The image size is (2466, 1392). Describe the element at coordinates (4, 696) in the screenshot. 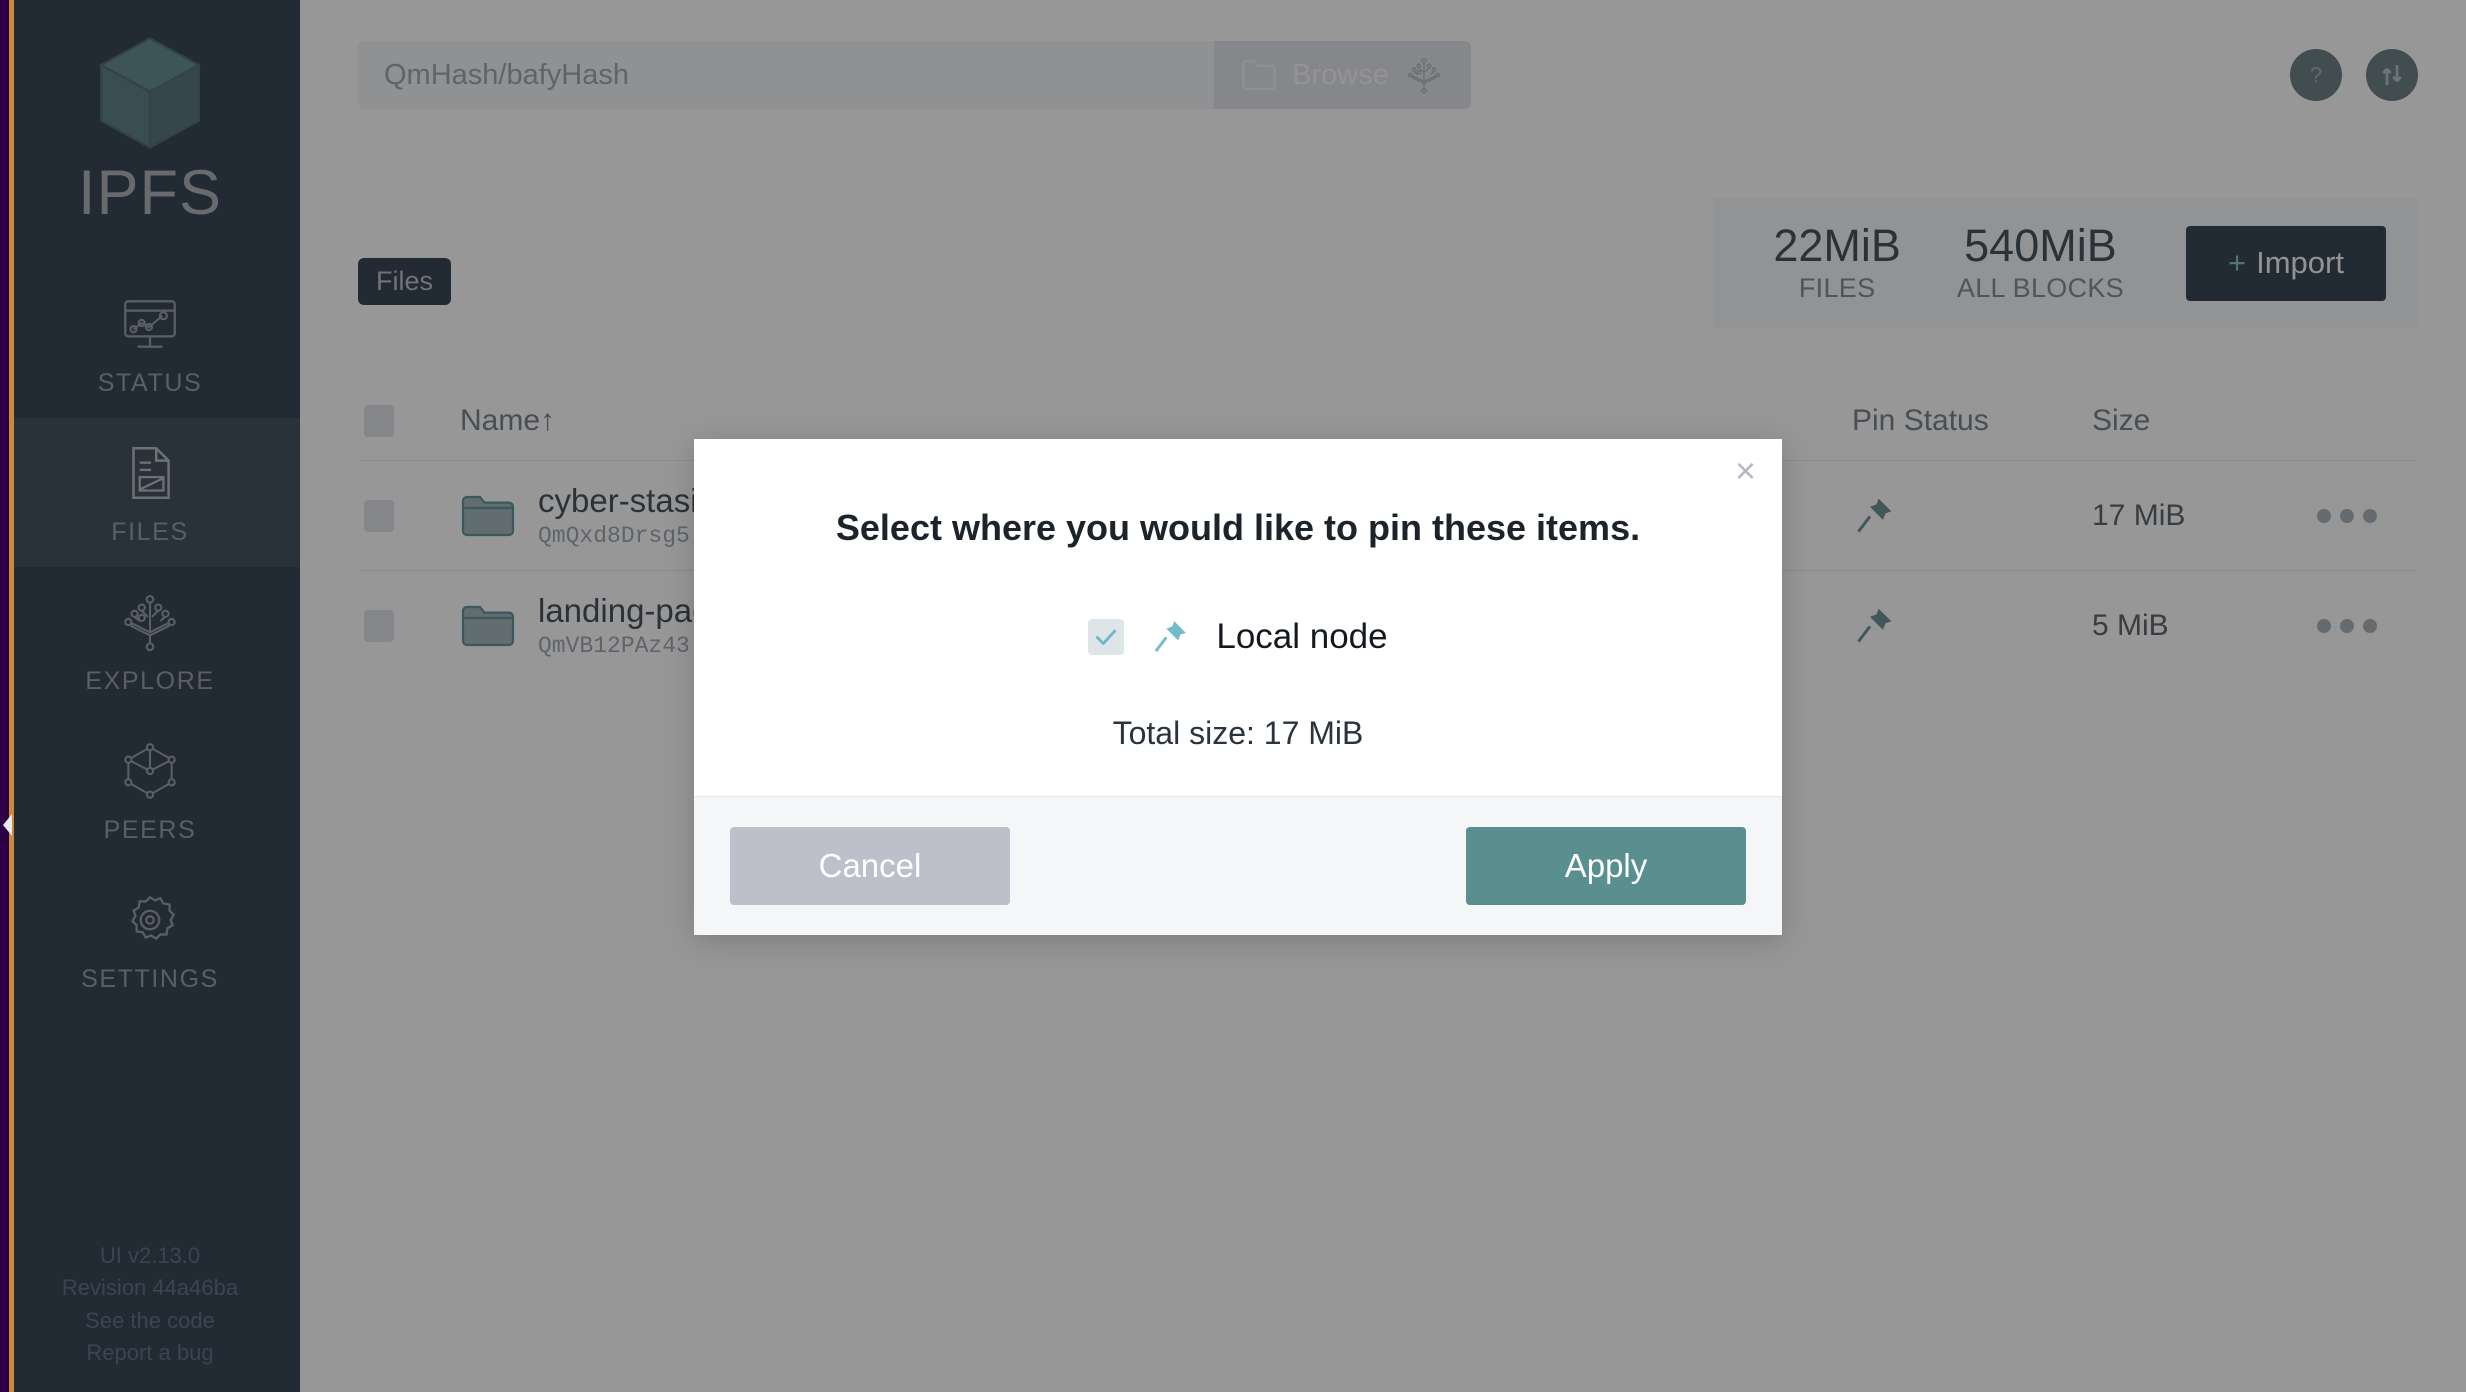

I see `window-edge-purple-strip` at that location.